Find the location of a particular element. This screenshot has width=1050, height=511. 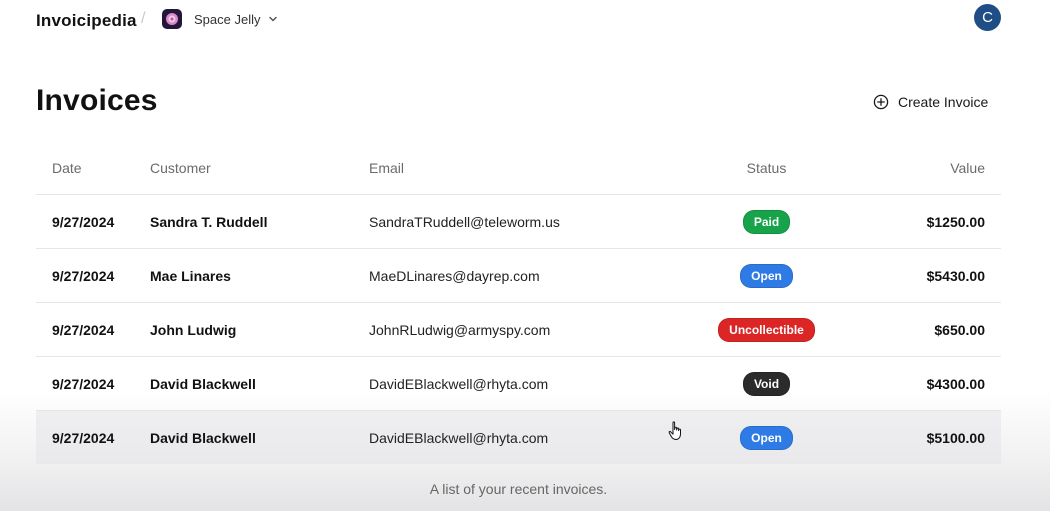

status-badge: Uncollectible is located at coordinates (766, 329).